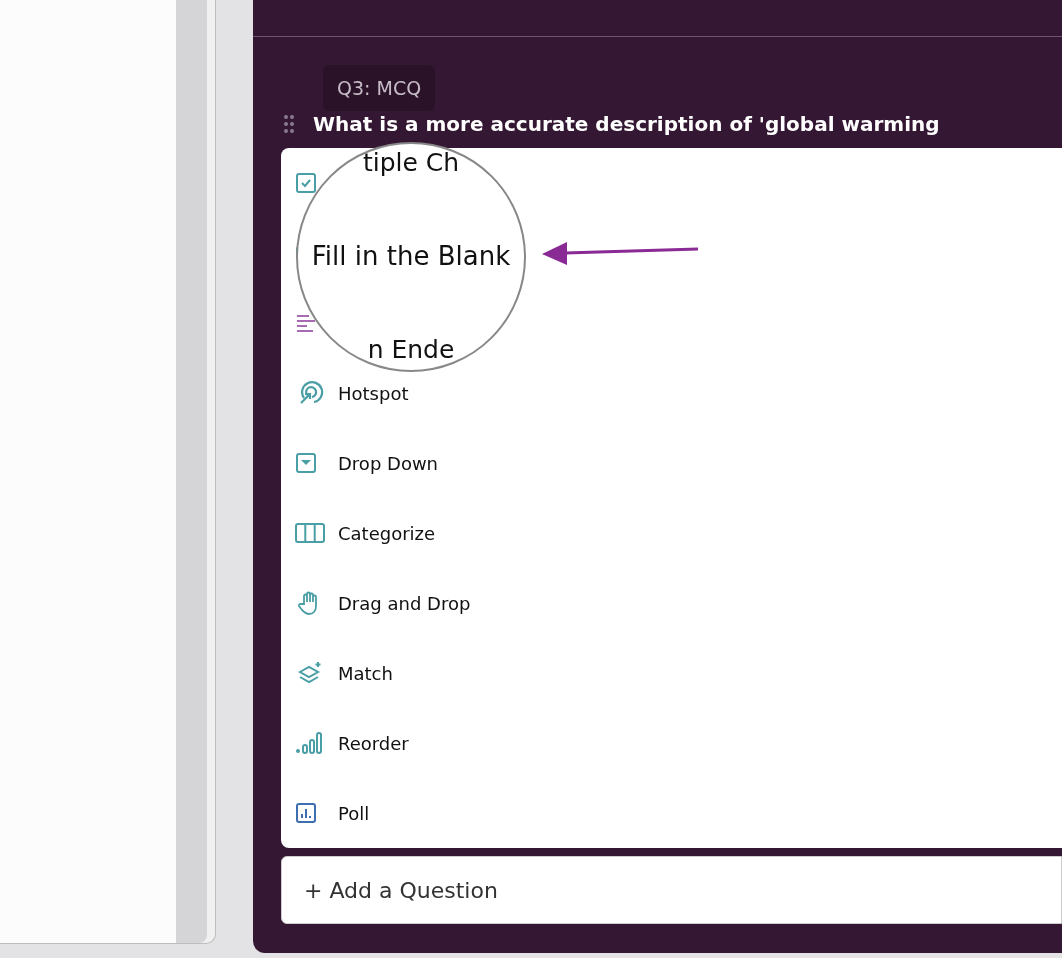 Image resolution: width=1062 pixels, height=958 pixels. I want to click on add-question-button: + Add a Question, so click(671, 890).